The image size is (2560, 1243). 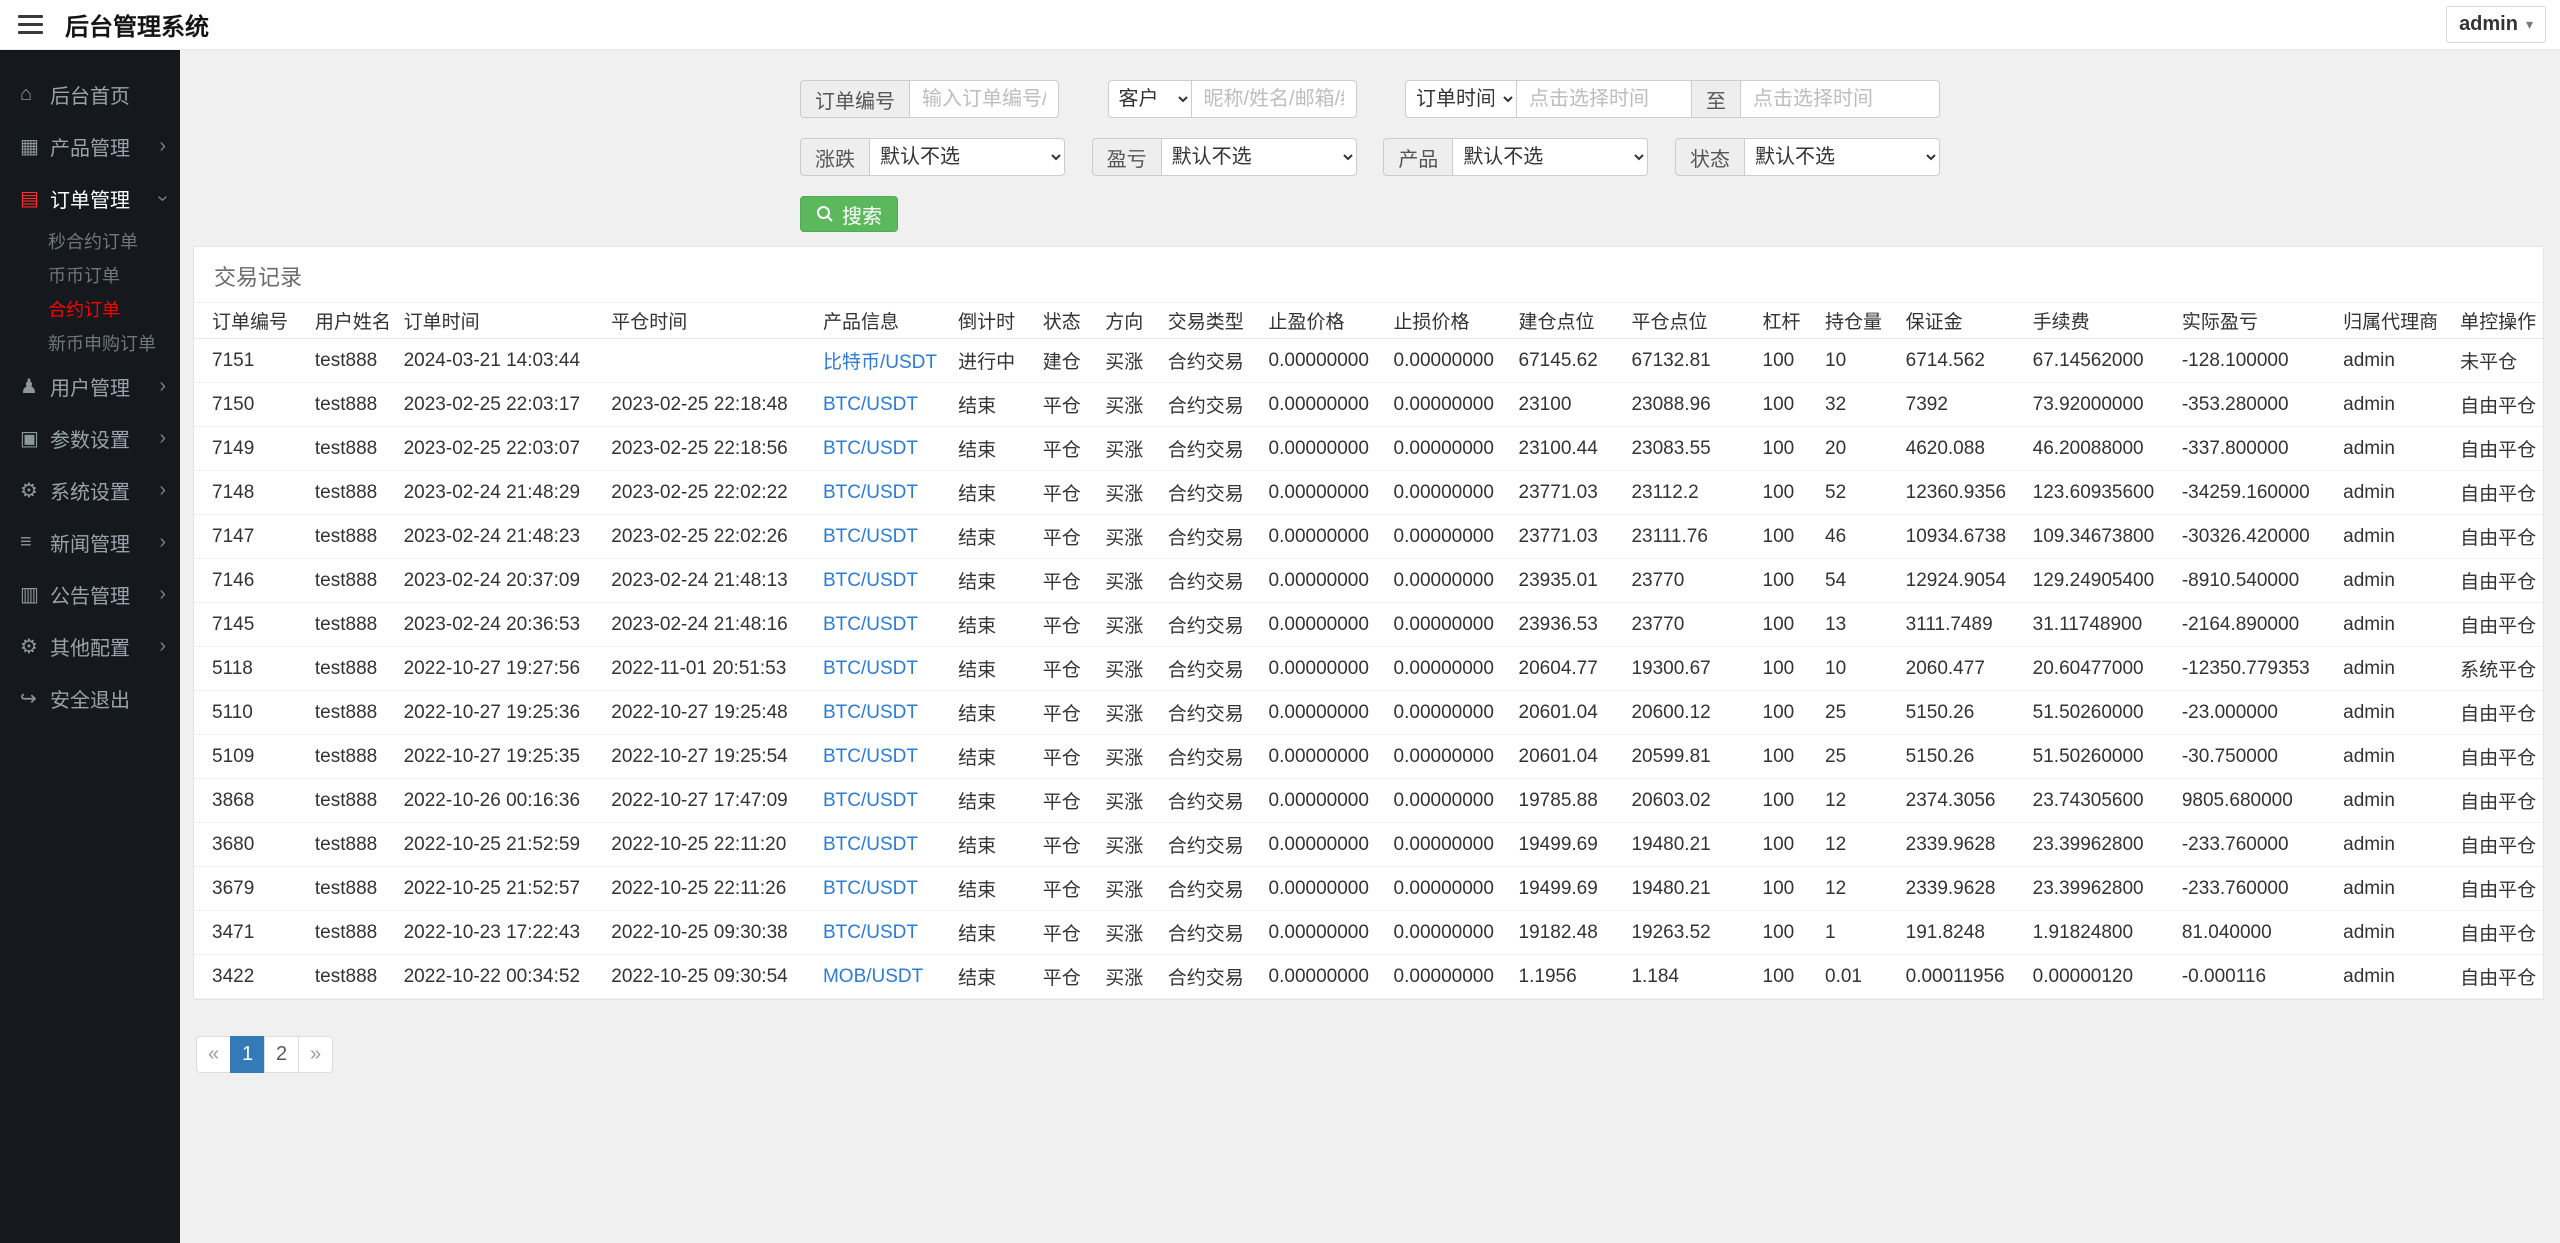 What do you see at coordinates (1841, 157) in the screenshot?
I see `status-select: 默认不选` at bounding box center [1841, 157].